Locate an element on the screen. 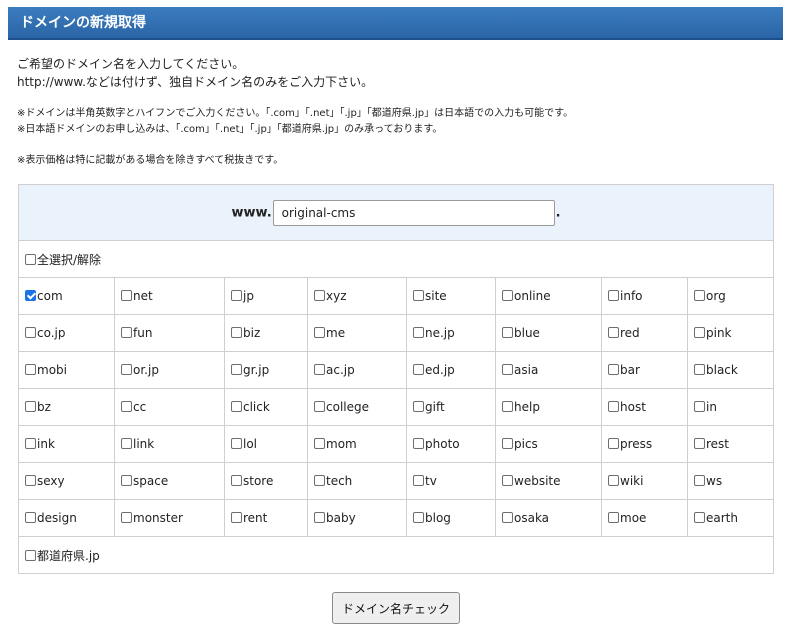 This screenshot has width=793, height=635. tld-option-black: black is located at coordinates (730, 370).